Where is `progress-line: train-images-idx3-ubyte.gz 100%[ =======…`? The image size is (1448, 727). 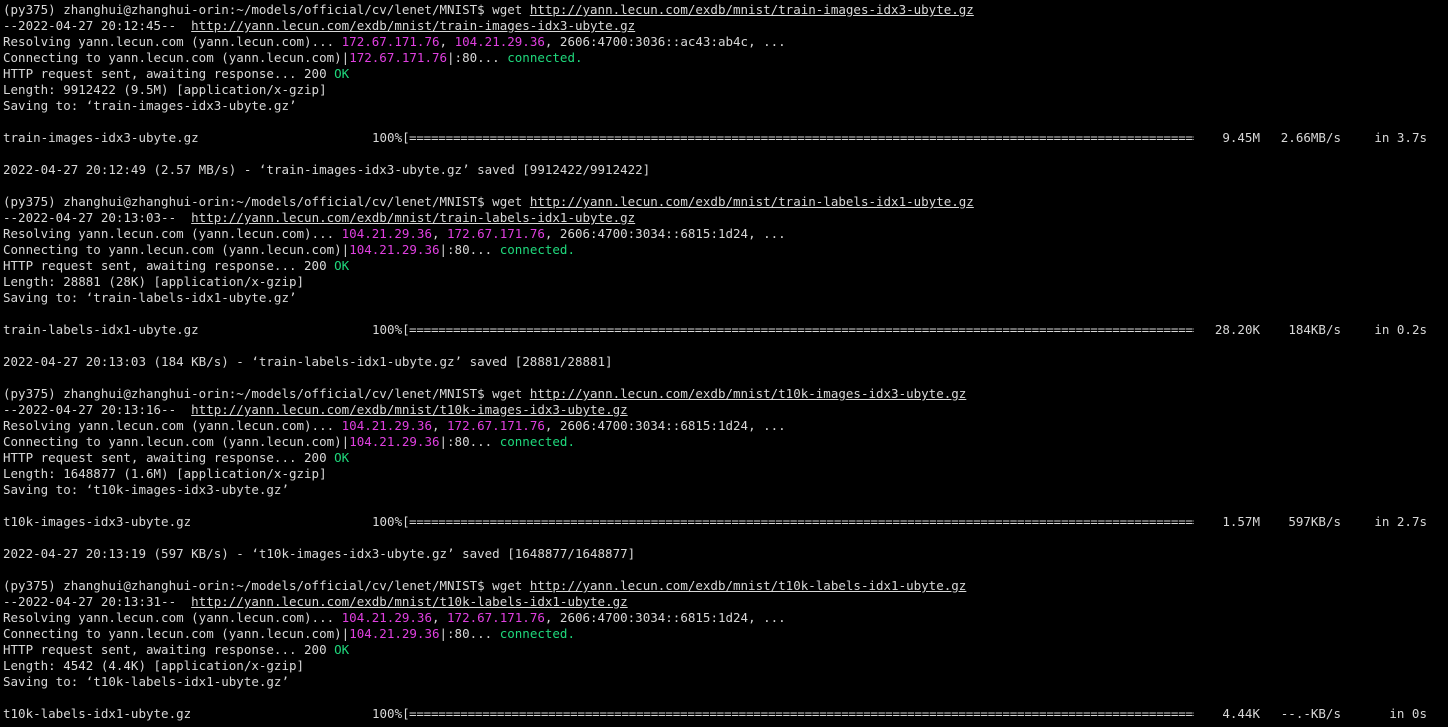 progress-line: train-images-idx3-ubyte.gz 100%[ =======… is located at coordinates (725, 138).